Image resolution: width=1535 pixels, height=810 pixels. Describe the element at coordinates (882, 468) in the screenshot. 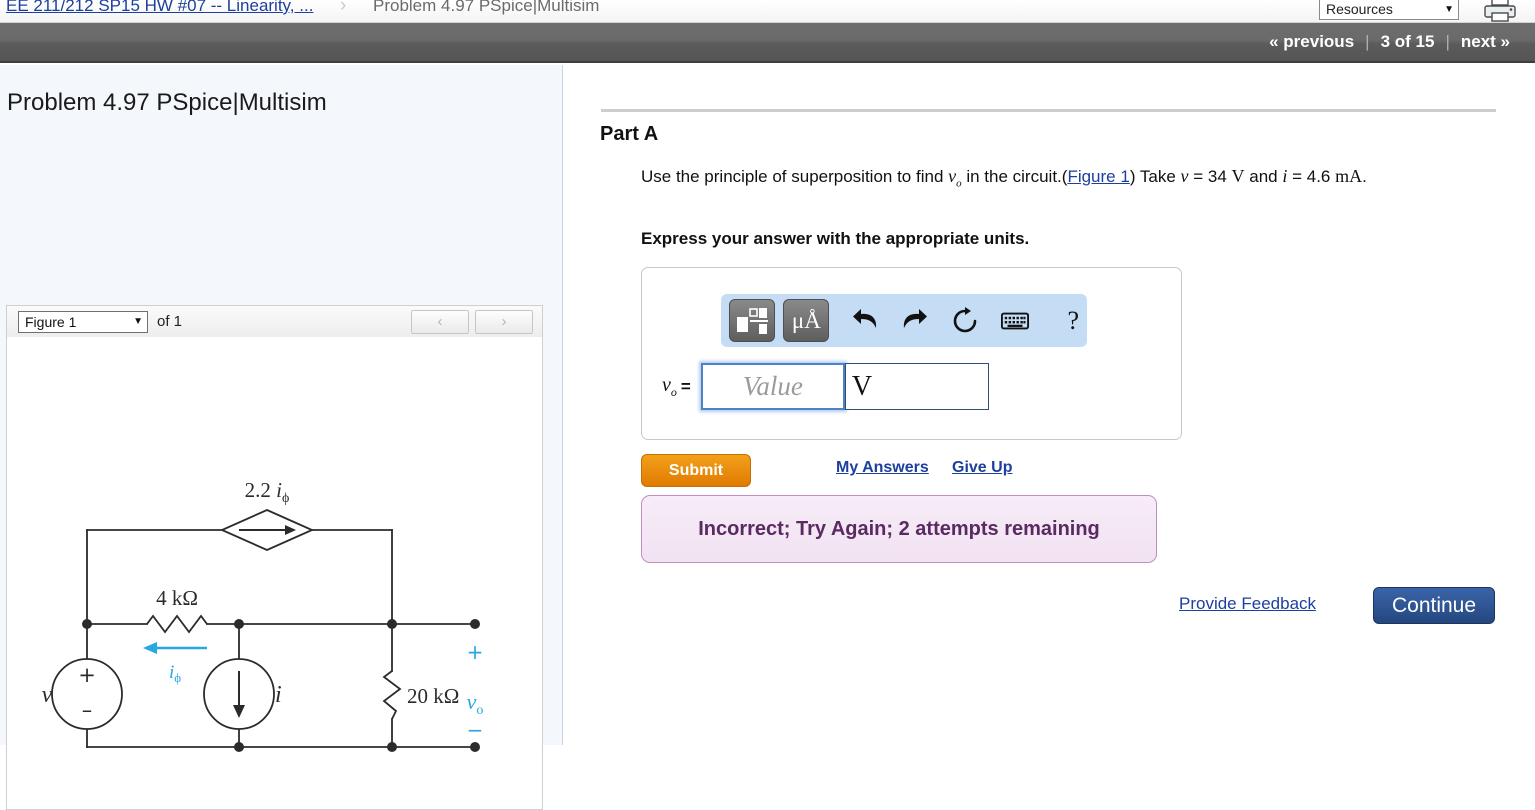

I see `my-answers-link: My Answers` at that location.